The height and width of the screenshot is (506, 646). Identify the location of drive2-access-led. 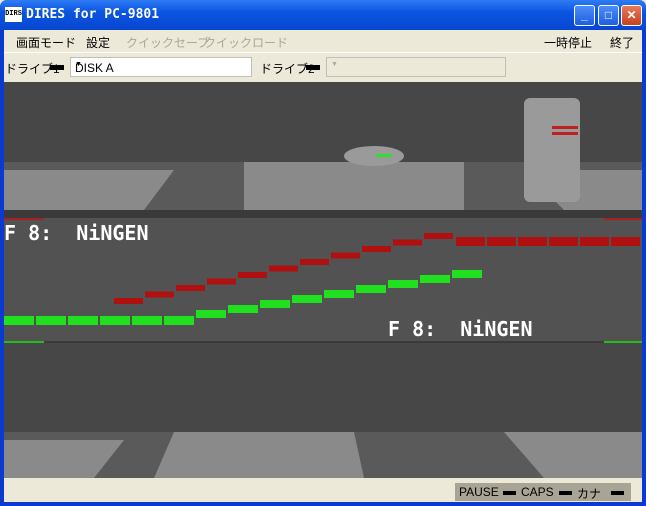
(313, 67).